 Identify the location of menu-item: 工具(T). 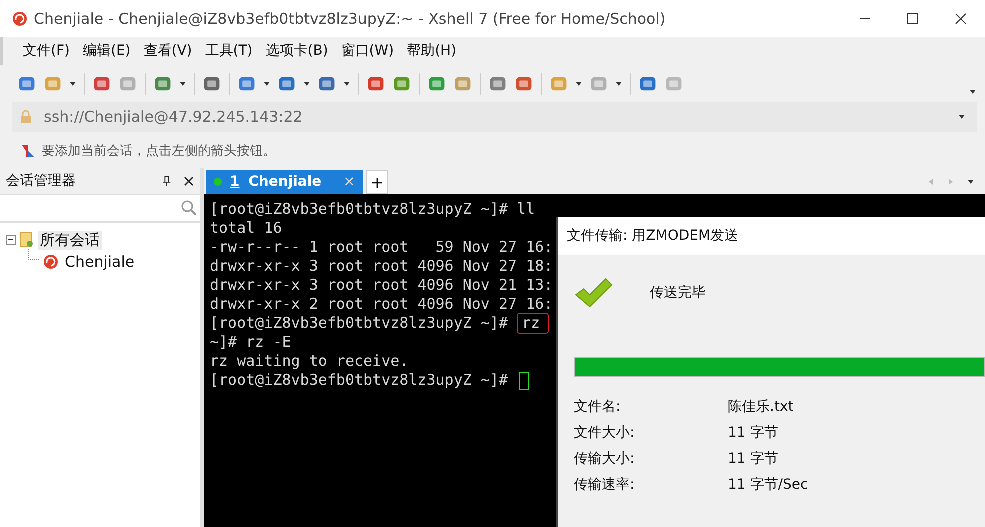
(229, 51).